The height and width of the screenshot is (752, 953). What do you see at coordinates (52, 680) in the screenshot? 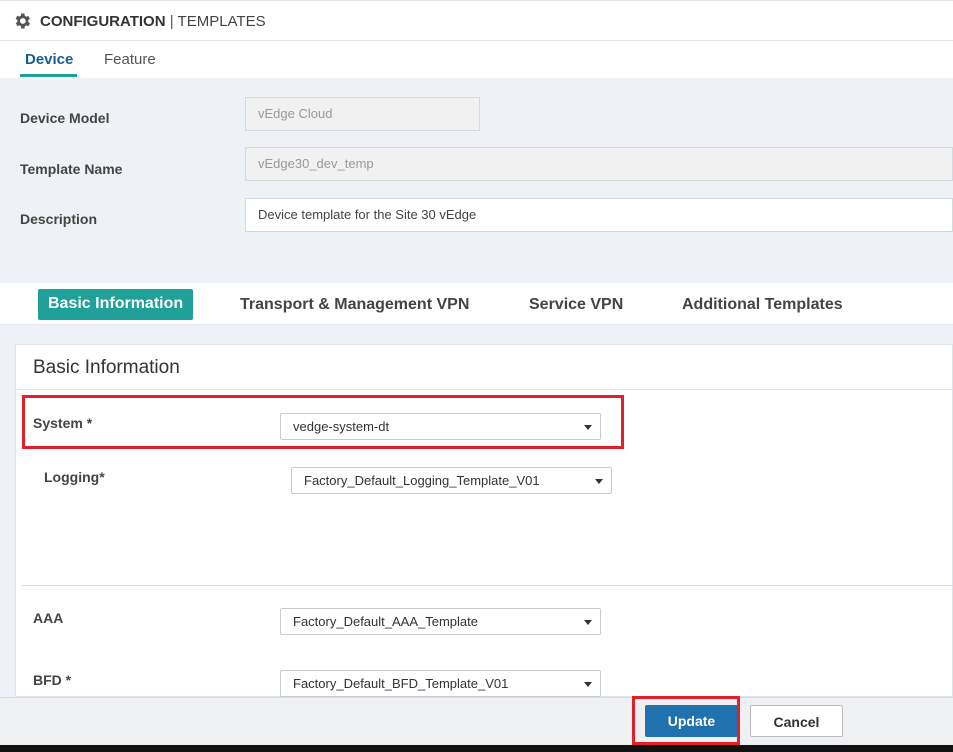
I see `bfd-label: BFD *` at bounding box center [52, 680].